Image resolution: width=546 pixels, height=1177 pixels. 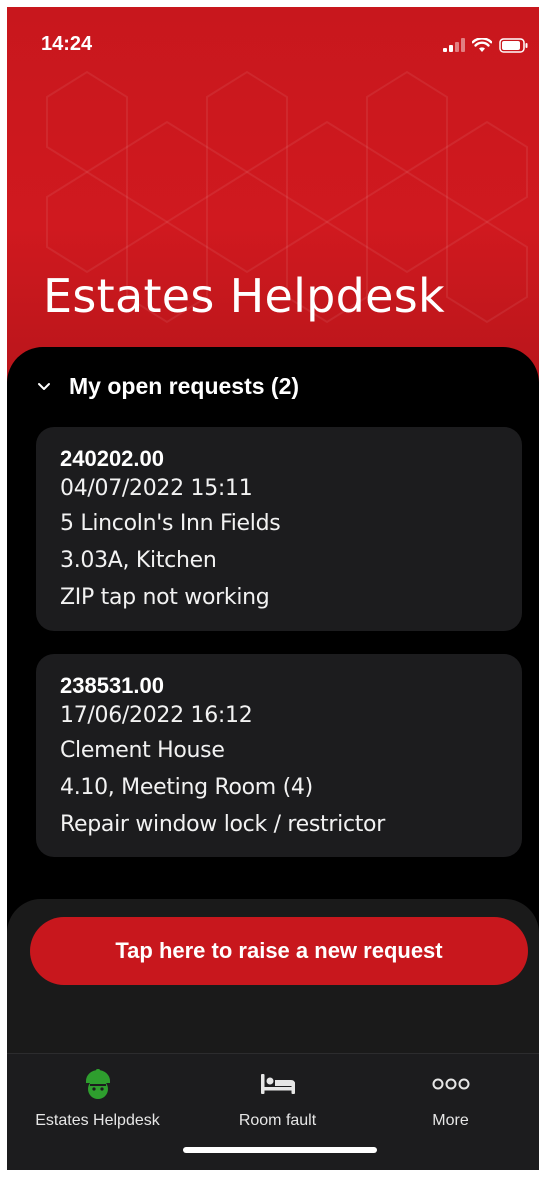 What do you see at coordinates (277, 1104) in the screenshot?
I see `tab-room-fault: Room fault` at bounding box center [277, 1104].